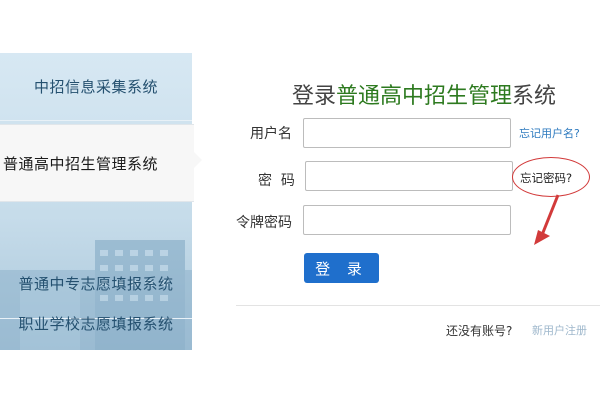  I want to click on sidebar-item-info-collection: 中招信息采集系统, so click(96, 87).